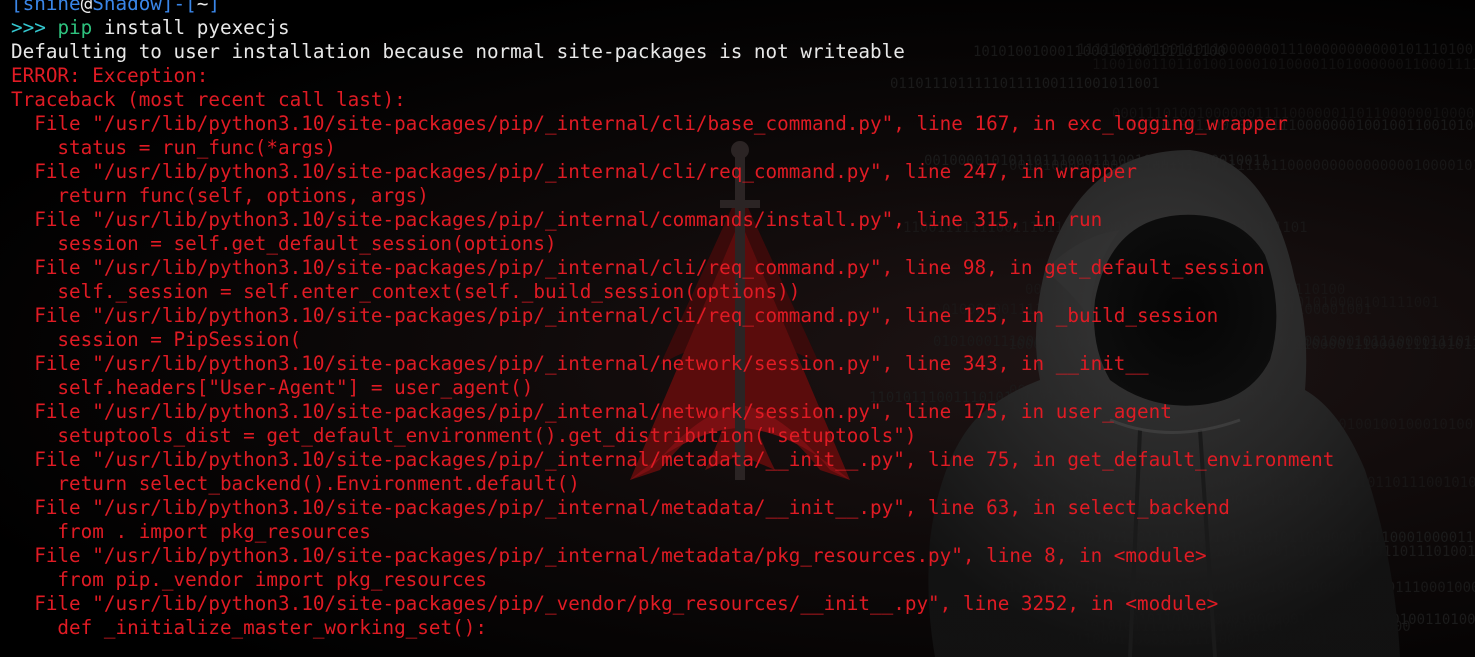  What do you see at coordinates (127, 7) in the screenshot?
I see `prompt-host: Shadow` at bounding box center [127, 7].